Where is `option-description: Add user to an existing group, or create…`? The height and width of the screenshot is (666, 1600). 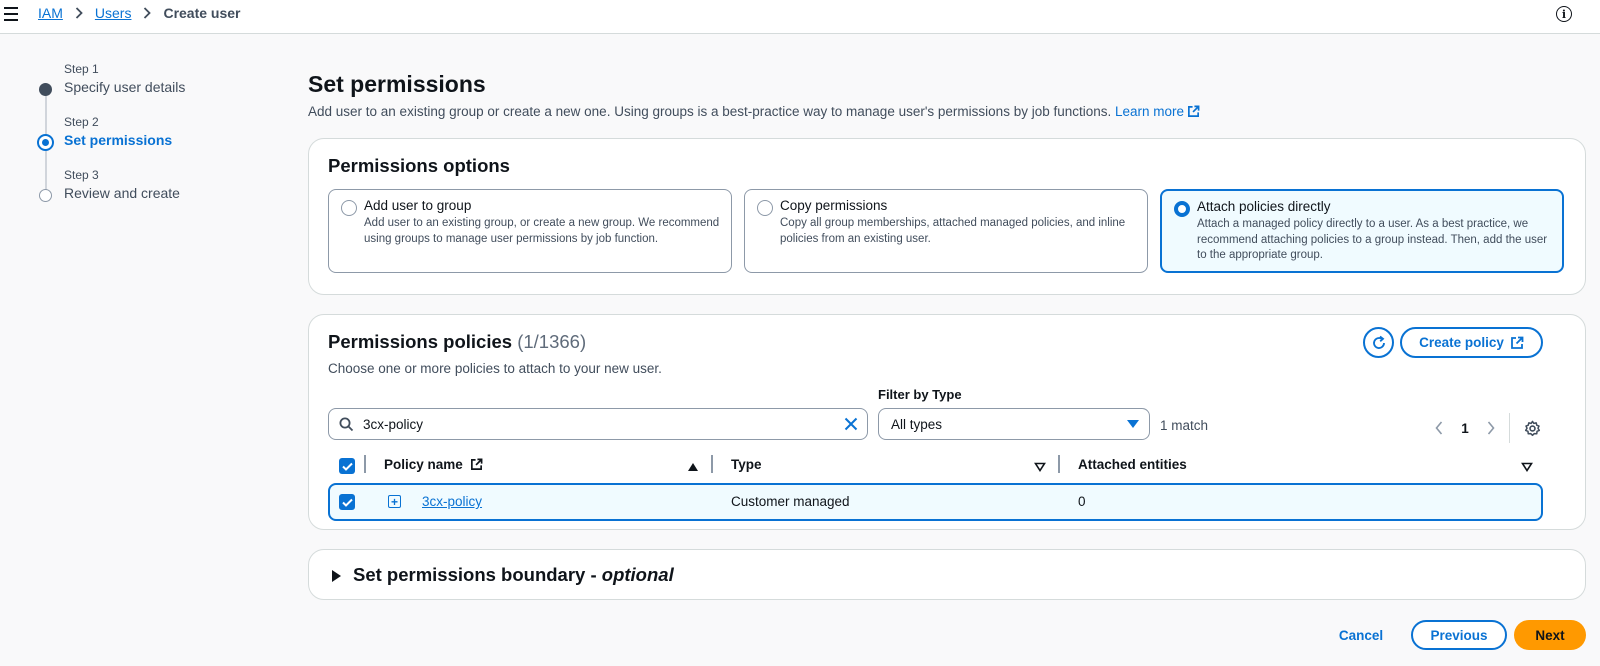
option-description: Add user to an existing group, or create… is located at coordinates (542, 231).